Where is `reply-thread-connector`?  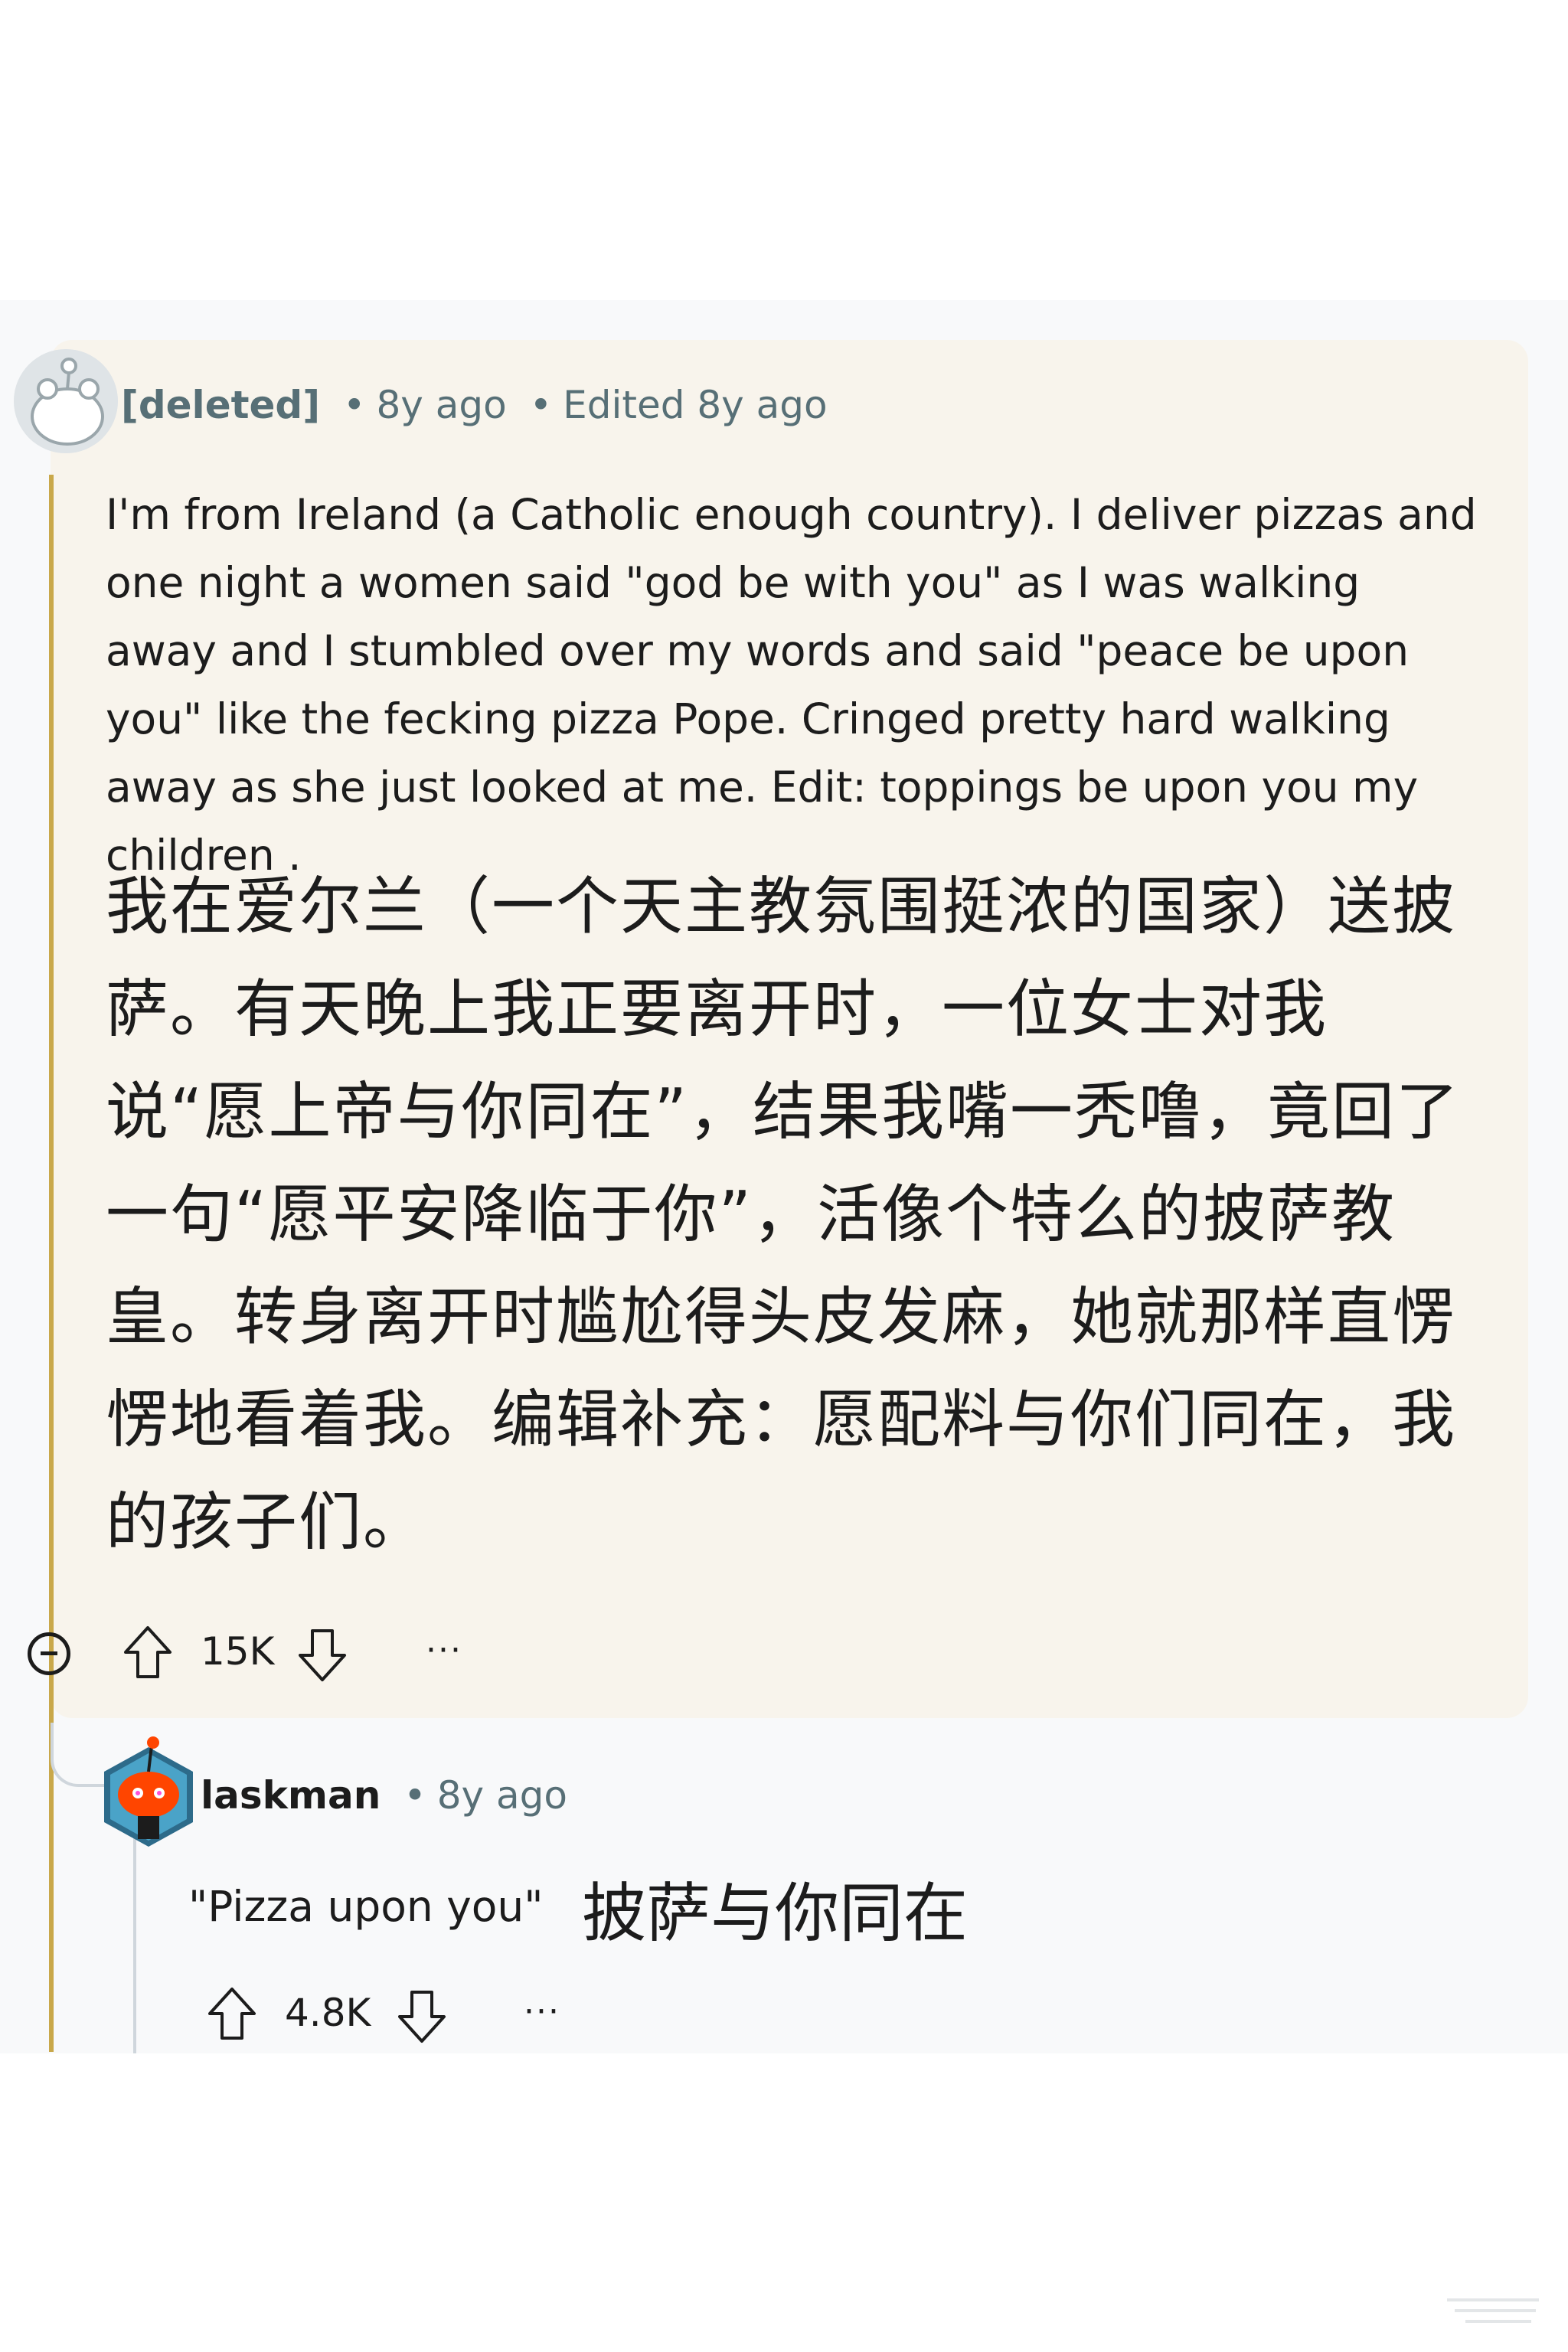
reply-thread-connector is located at coordinates (77, 1755).